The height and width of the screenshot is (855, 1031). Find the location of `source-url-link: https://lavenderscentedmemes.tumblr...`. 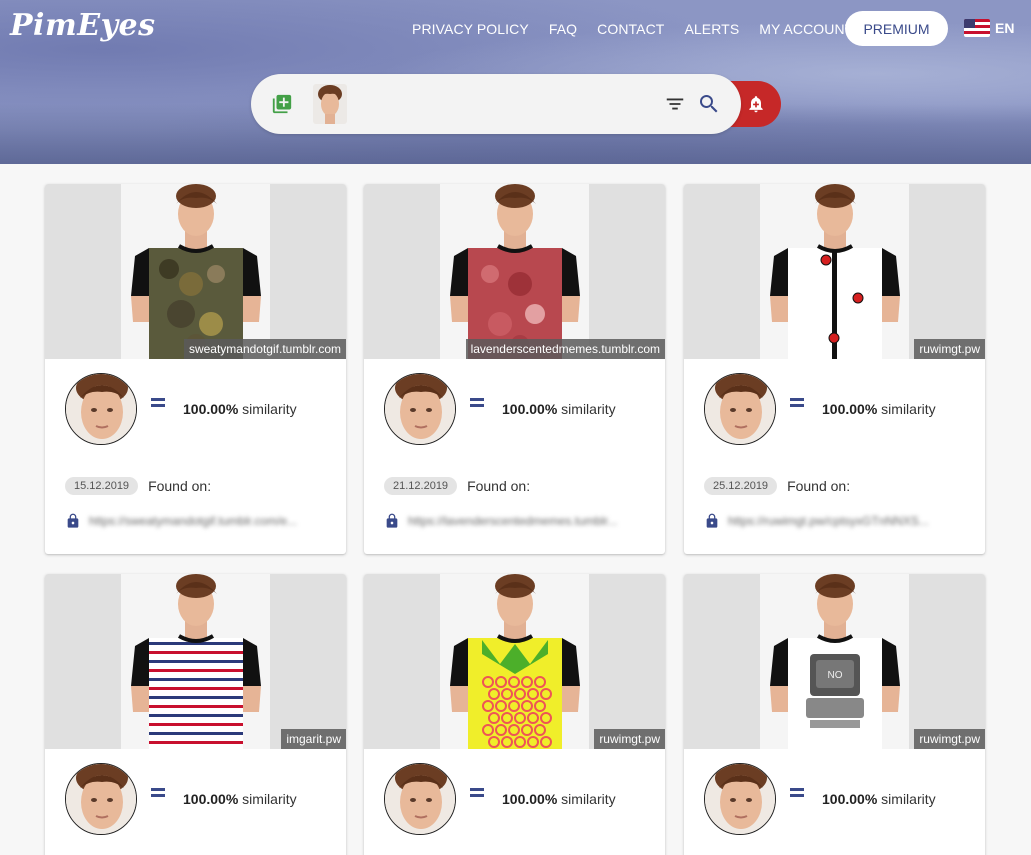

source-url-link: https://lavenderscentedmemes.tumblr... is located at coordinates (528, 521).